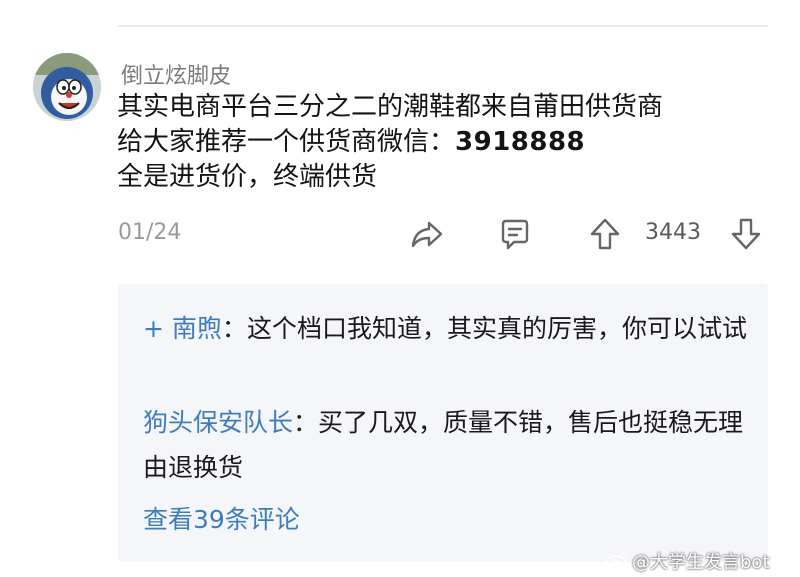 The height and width of the screenshot is (577, 800). What do you see at coordinates (221, 518) in the screenshot?
I see `view-more-comments-link: 查看39条评论` at bounding box center [221, 518].